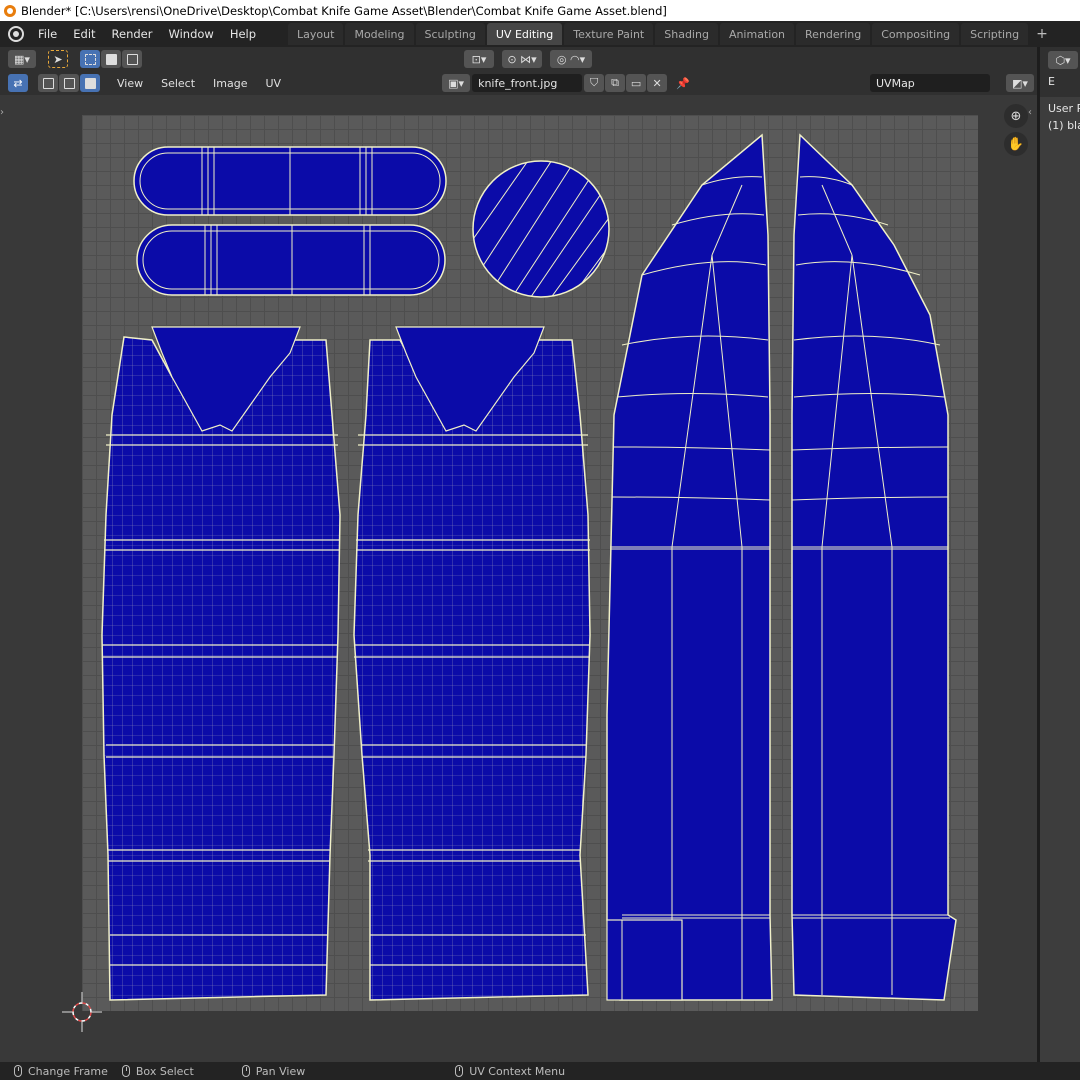 This screenshot has width=1080, height=1080. I want to click on open-image-icon: ▭, so click(636, 83).